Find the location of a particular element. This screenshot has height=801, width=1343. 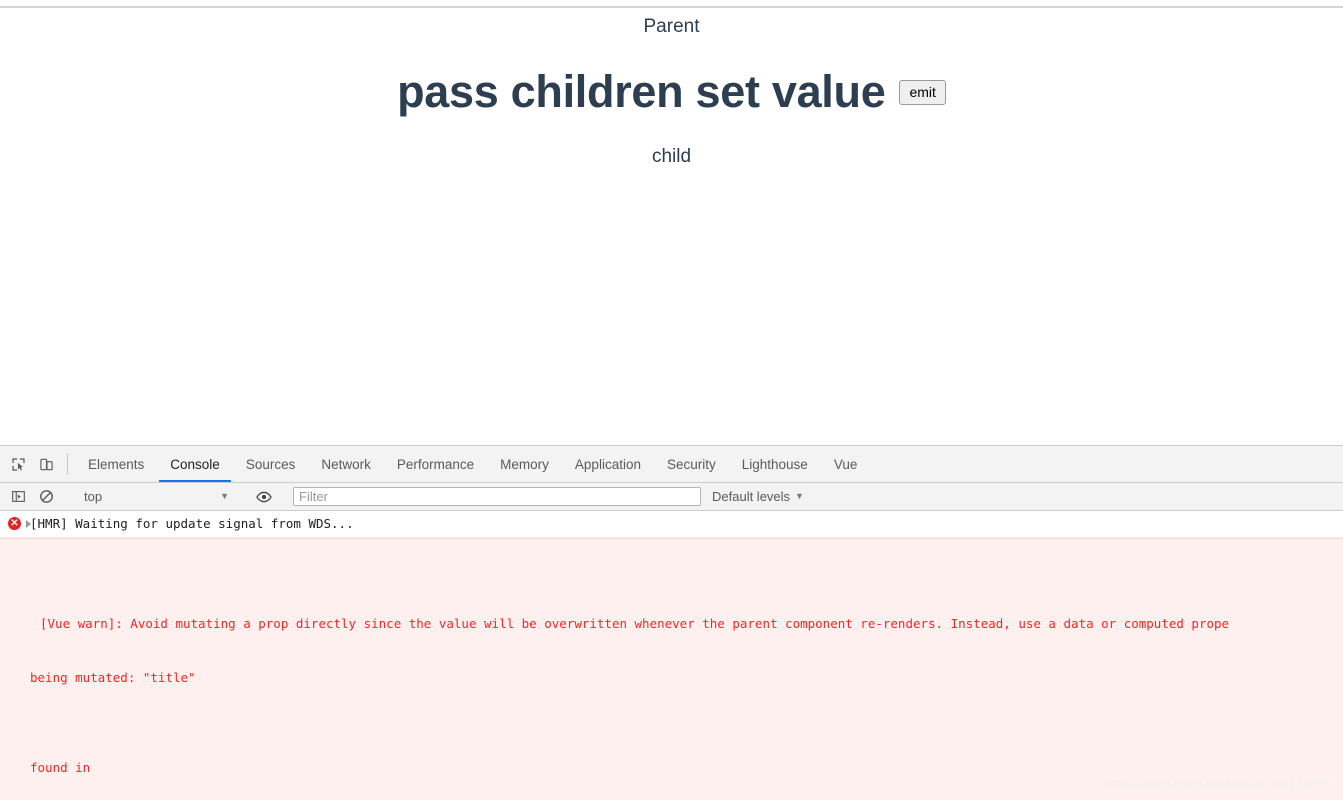

tab-label: Network is located at coordinates (346, 464).